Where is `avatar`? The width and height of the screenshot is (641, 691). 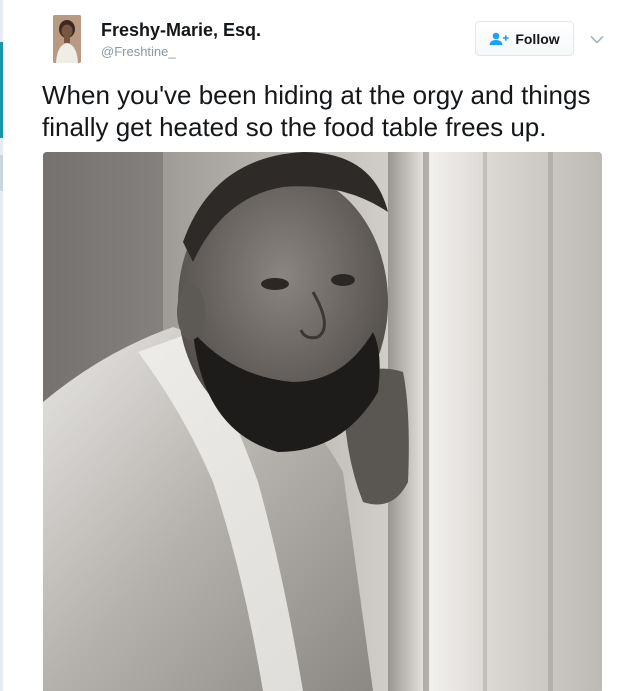
avatar is located at coordinates (67, 39).